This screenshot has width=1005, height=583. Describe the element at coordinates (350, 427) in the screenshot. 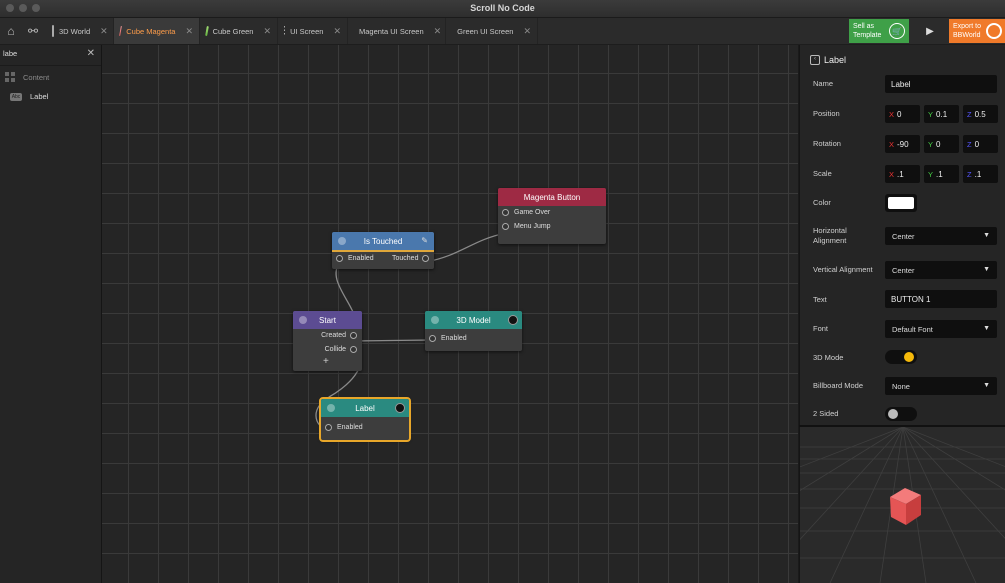

I see `port-label: Enabled` at that location.